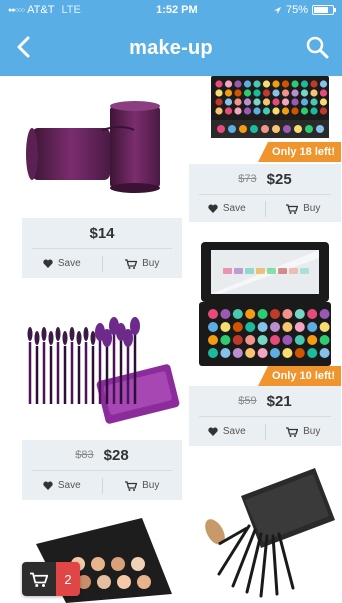 The image size is (342, 603). What do you see at coordinates (312, 431) in the screenshot?
I see `buy-label: Buy` at bounding box center [312, 431].